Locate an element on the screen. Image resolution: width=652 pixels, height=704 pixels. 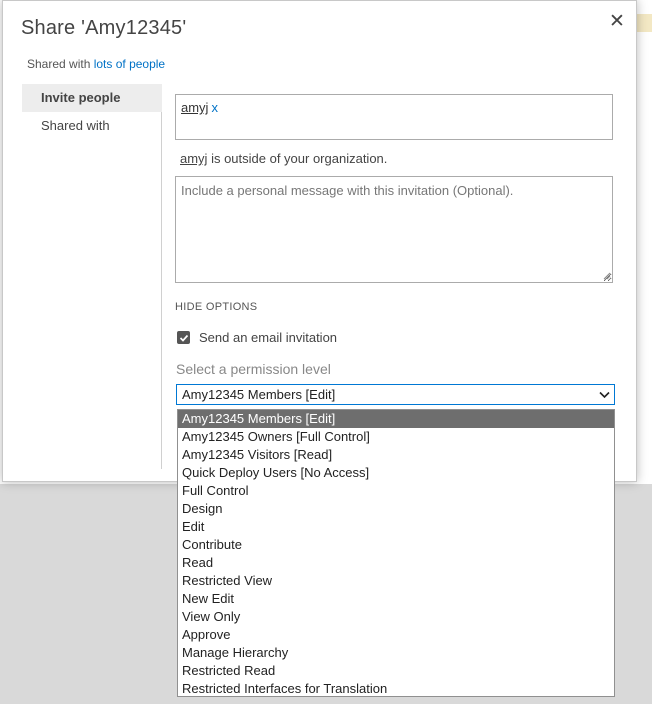
outside-org-warning: amyj is outside of your organization. is located at coordinates (283, 158).